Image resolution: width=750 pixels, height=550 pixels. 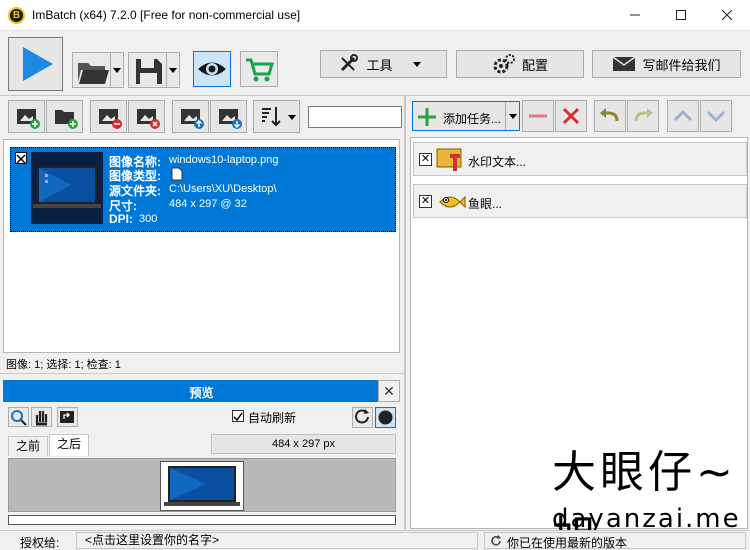 What do you see at coordinates (41, 417) in the screenshot?
I see `pan-button` at bounding box center [41, 417].